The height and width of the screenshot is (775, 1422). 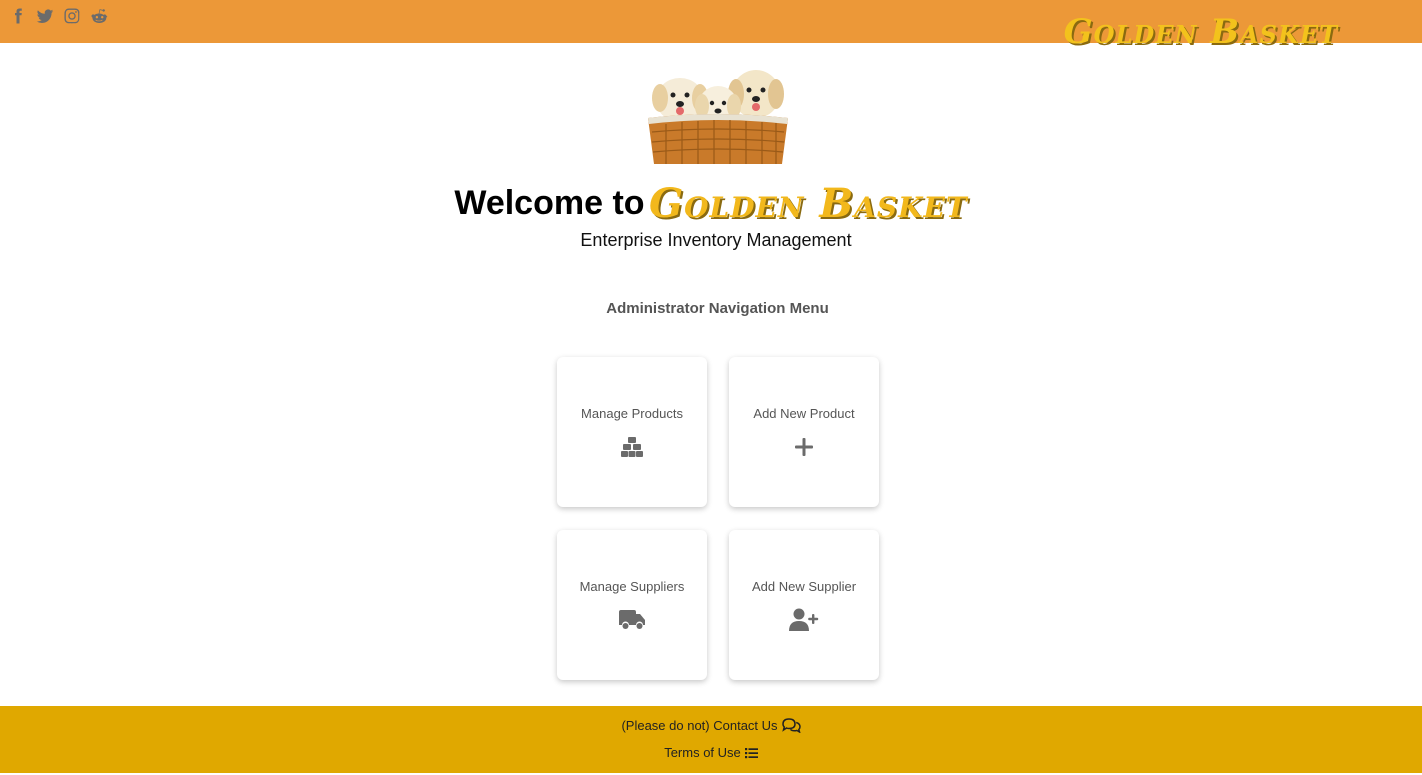 What do you see at coordinates (791, 725) in the screenshot?
I see `comments-icon` at bounding box center [791, 725].